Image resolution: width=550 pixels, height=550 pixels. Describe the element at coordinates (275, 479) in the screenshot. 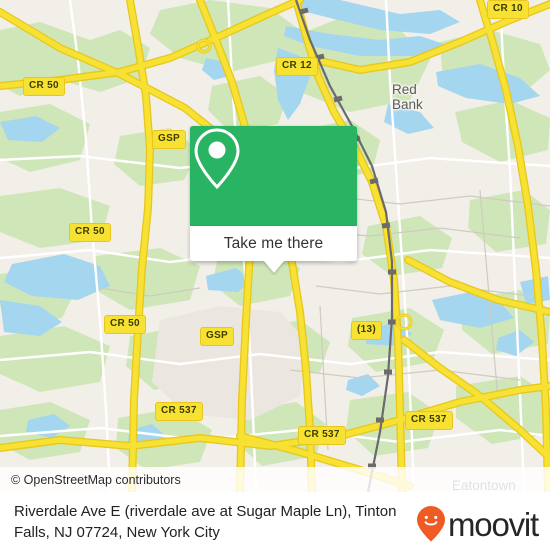

I see `map-attribution-bar: © OpenStreetMap contributors` at that location.